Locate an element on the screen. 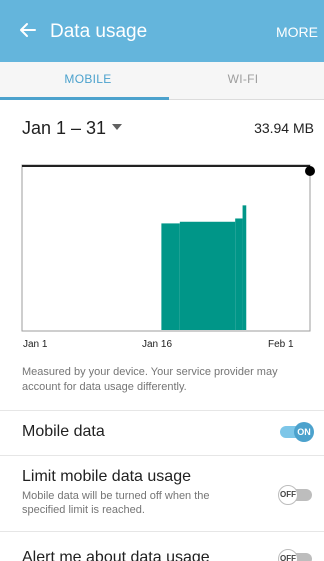  x-tick-label: Jan 16 is located at coordinates (157, 344).